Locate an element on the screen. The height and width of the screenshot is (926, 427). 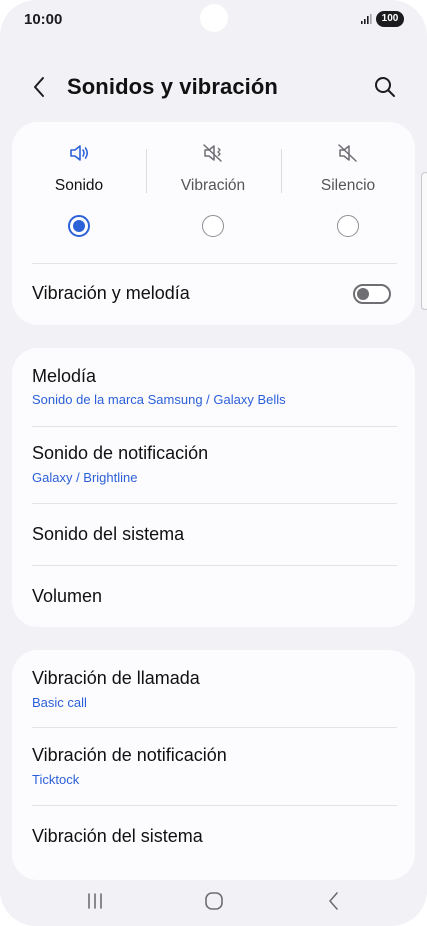
back-button is located at coordinates (39, 87).